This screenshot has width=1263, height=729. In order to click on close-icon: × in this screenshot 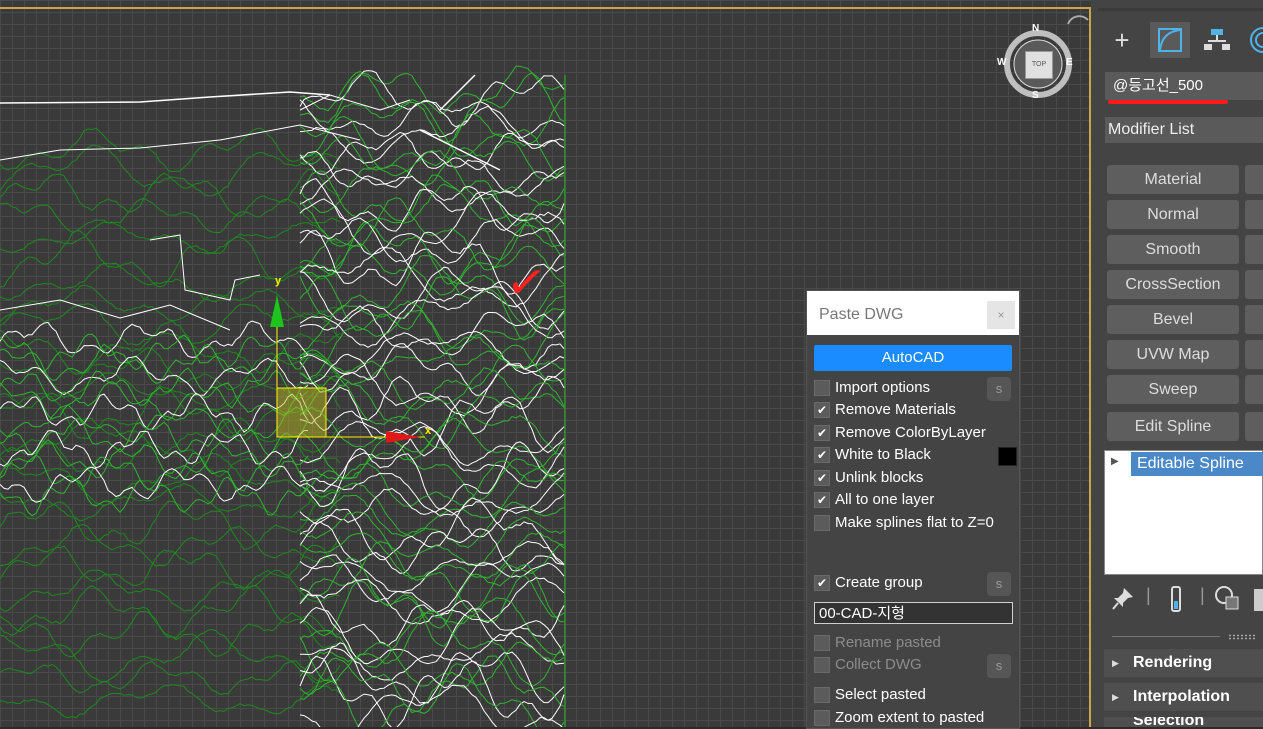, I will do `click(1001, 315)`.